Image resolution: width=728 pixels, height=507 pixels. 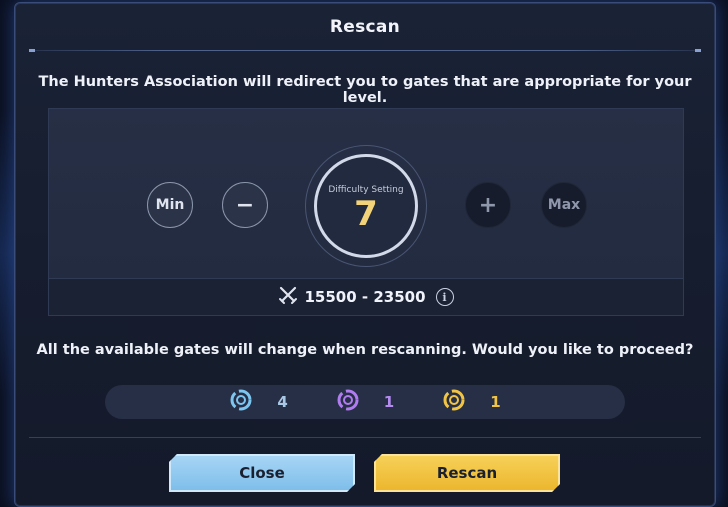 I want to click on gate-summary: 4 1 1, so click(x=365, y=402).